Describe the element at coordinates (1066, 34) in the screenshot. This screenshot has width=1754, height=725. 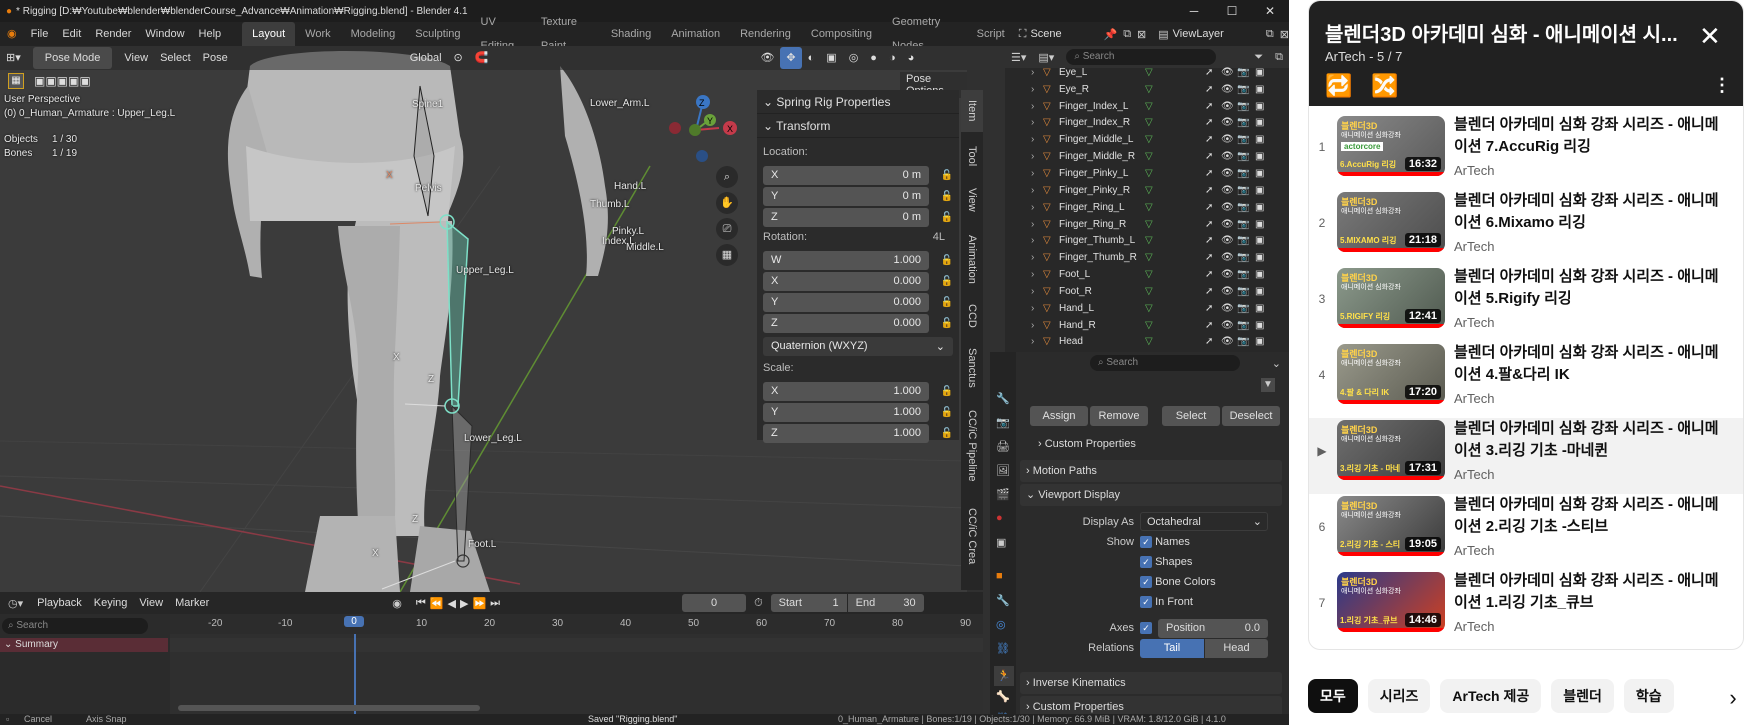
I see `scene-selector: Scene` at that location.